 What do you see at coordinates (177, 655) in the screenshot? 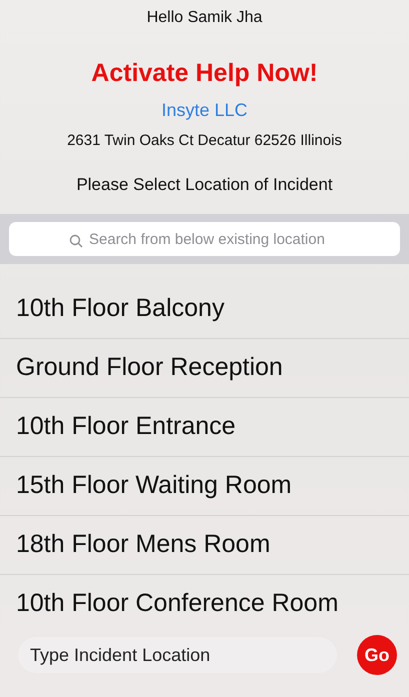
I see `location-input: Type Incident Location` at bounding box center [177, 655].